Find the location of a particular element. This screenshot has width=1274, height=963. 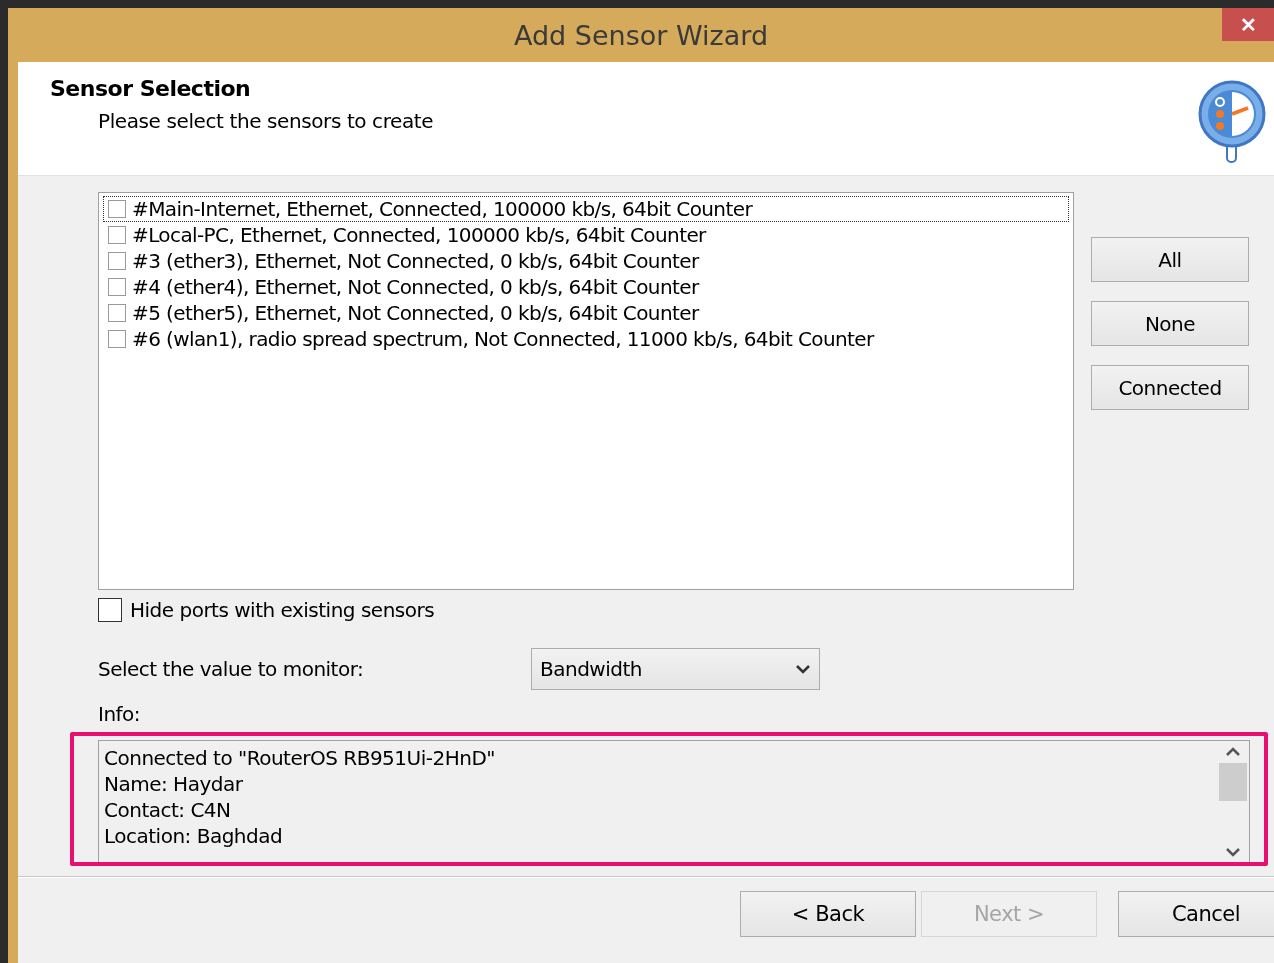

close-button: ✕ is located at coordinates (1248, 24).